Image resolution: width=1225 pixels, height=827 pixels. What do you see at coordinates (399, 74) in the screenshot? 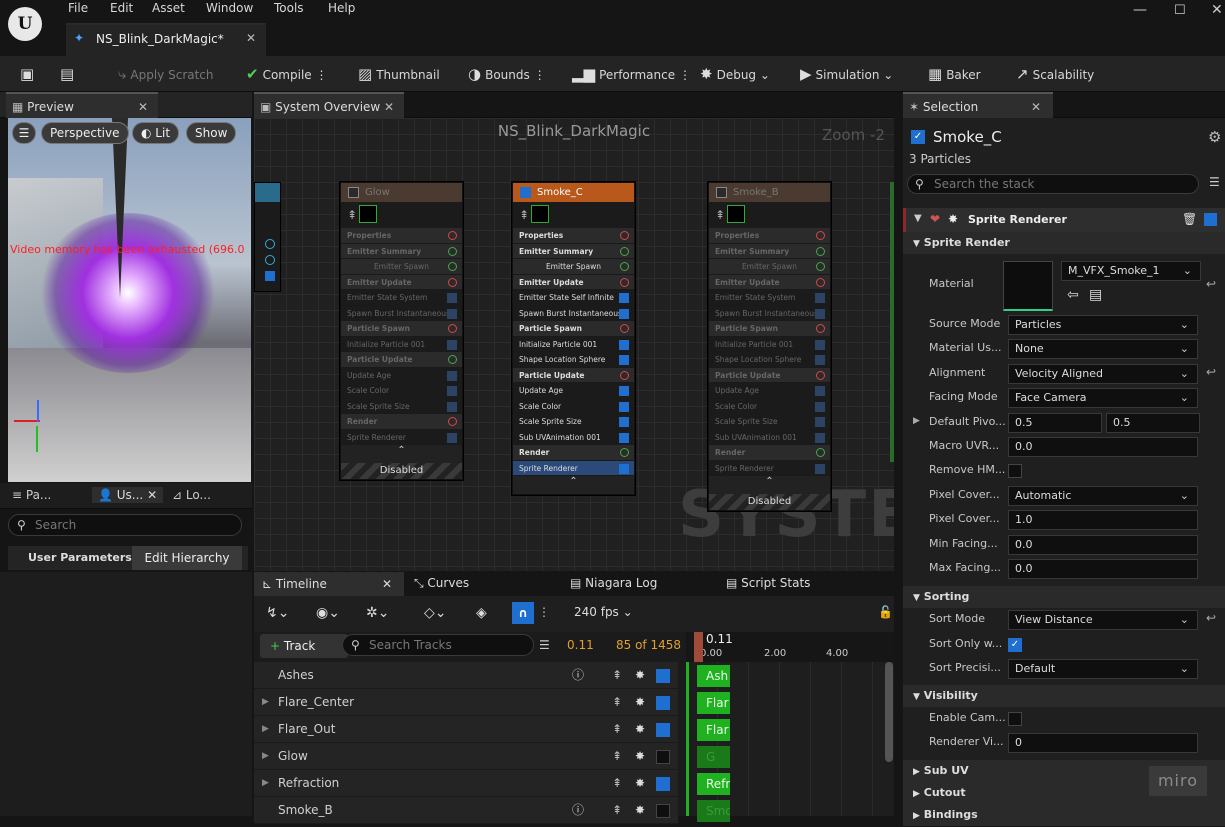
I see `thumbnail-button: ▨ Thumbnail` at bounding box center [399, 74].